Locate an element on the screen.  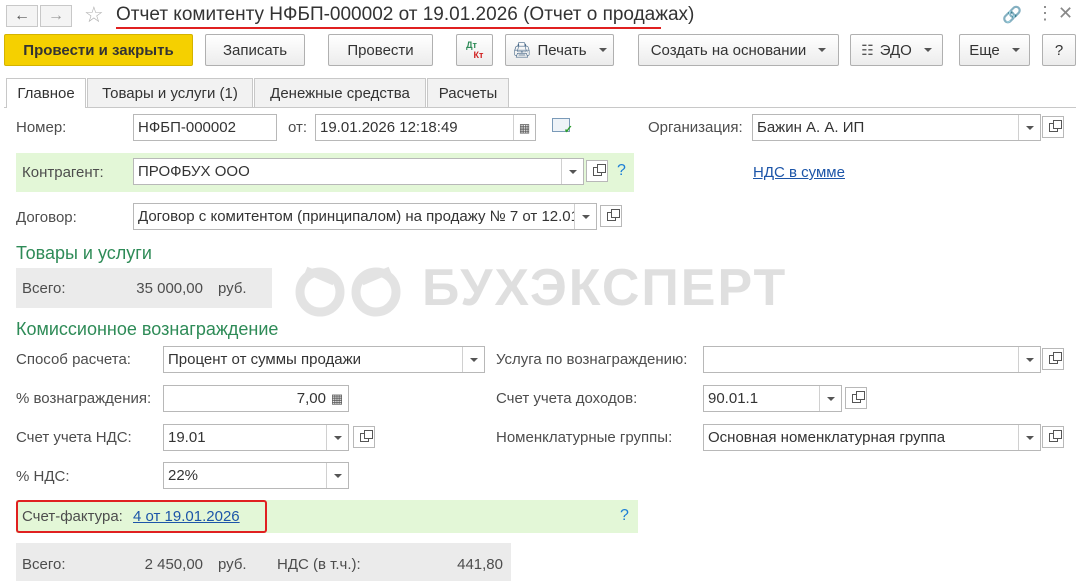
print-button: 🖨 Печать is located at coordinates (559, 50).